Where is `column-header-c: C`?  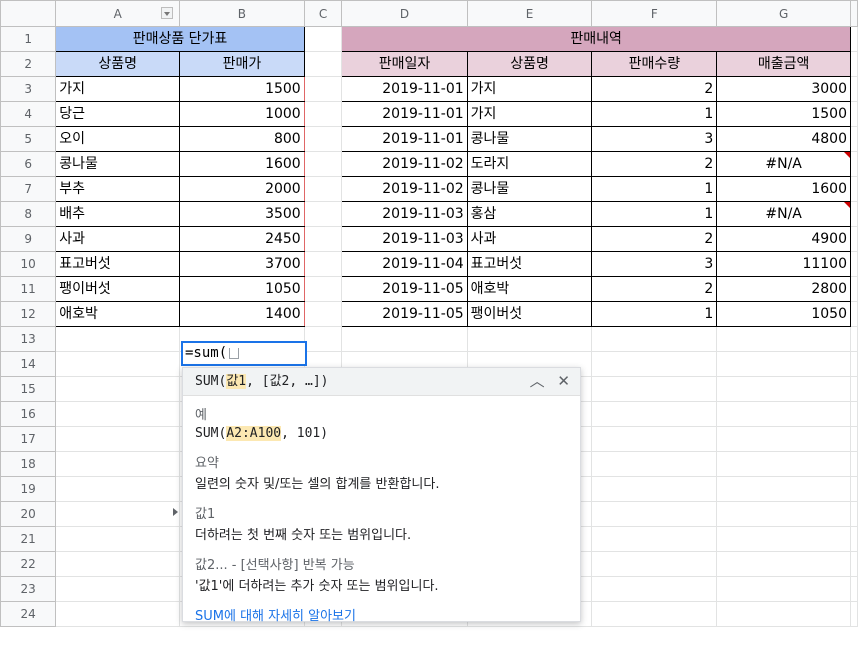
column-header-c: C is located at coordinates (323, 13).